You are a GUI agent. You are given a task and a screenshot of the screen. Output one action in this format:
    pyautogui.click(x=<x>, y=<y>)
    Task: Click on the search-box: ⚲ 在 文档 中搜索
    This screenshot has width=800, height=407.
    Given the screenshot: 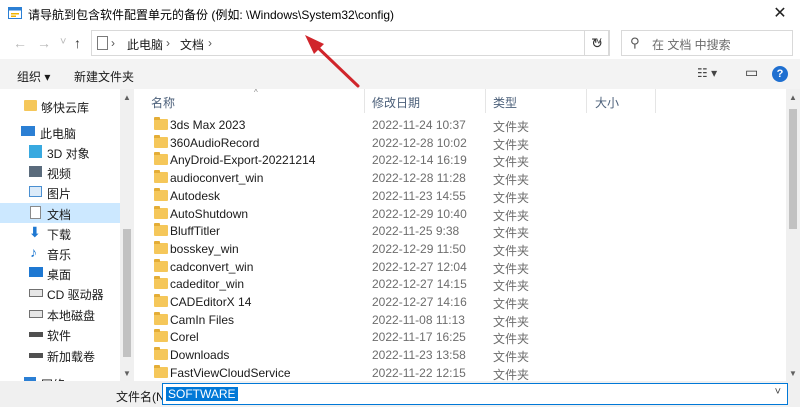 What is the action you would take?
    pyautogui.click(x=707, y=43)
    